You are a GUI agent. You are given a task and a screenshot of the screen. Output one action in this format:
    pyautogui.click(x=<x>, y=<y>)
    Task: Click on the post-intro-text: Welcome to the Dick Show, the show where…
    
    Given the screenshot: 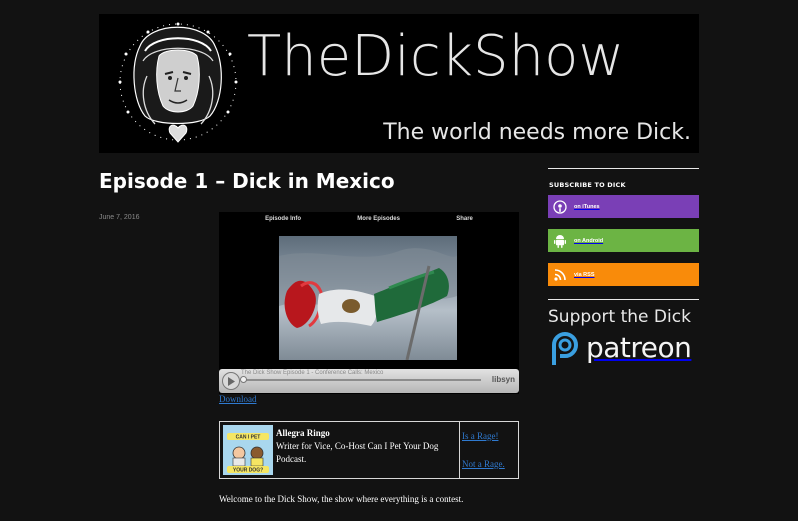 What is the action you would take?
    pyautogui.click(x=341, y=499)
    